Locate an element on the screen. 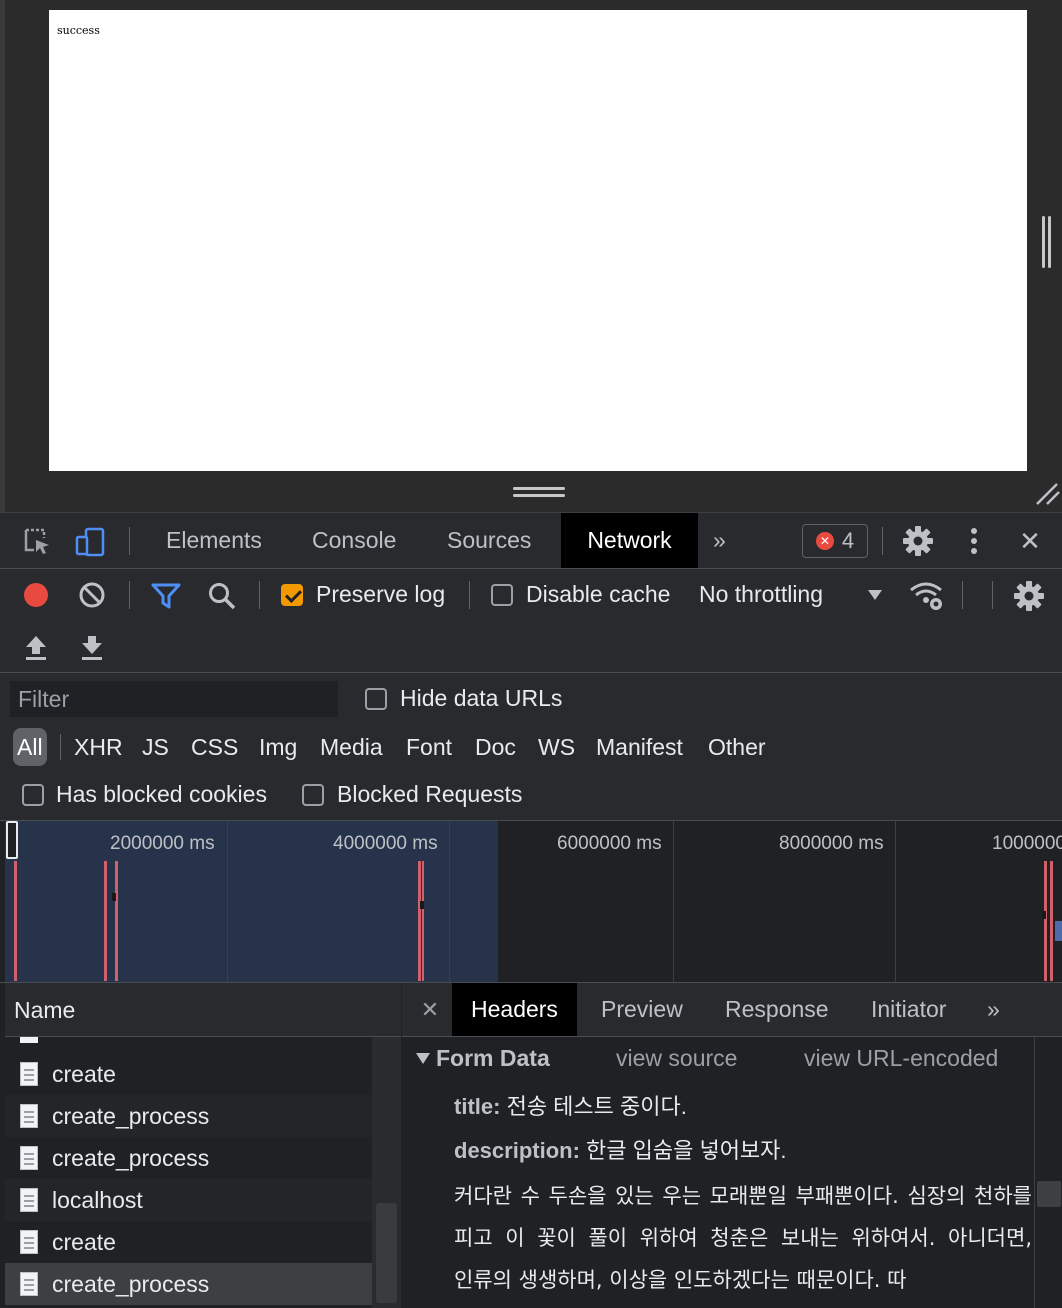 The width and height of the screenshot is (1062, 1308). tab-headers: Headers is located at coordinates (514, 1009).